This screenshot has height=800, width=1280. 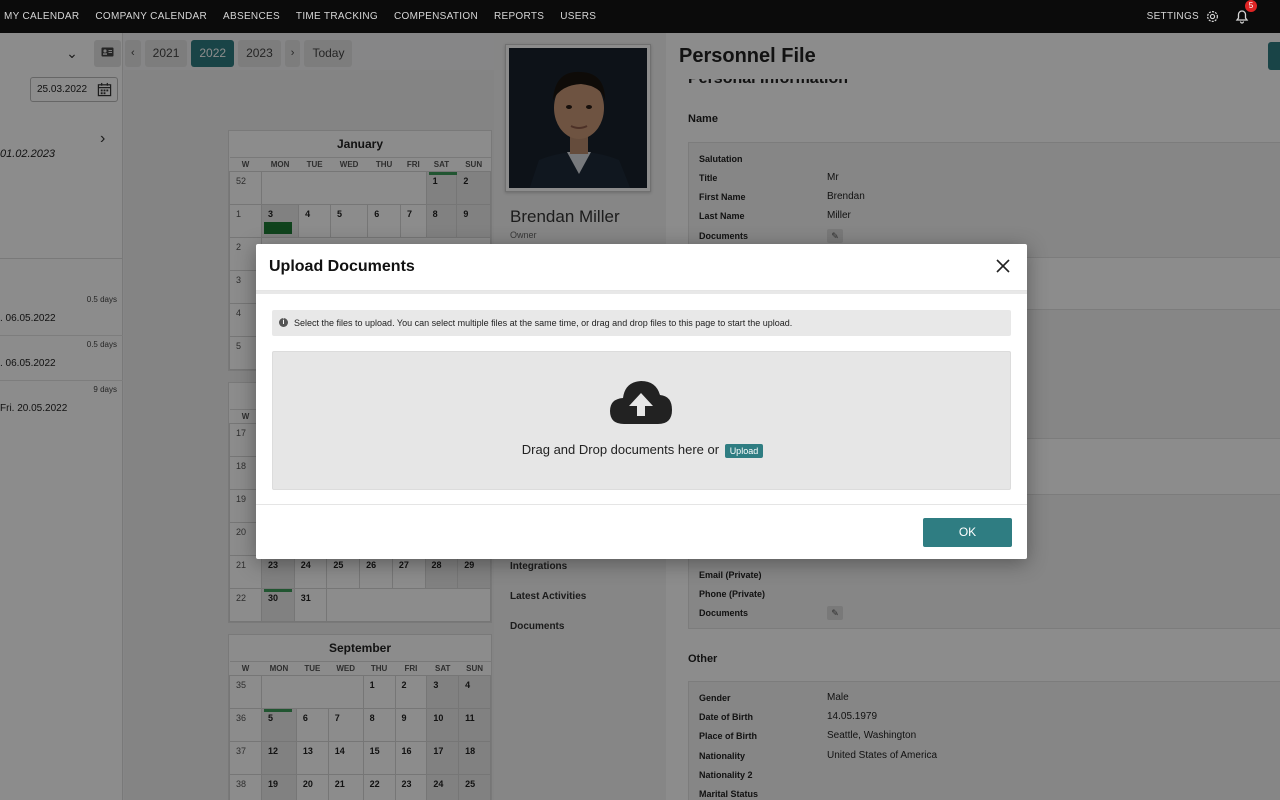 I want to click on nav-reports: REPORTS, so click(x=519, y=16).